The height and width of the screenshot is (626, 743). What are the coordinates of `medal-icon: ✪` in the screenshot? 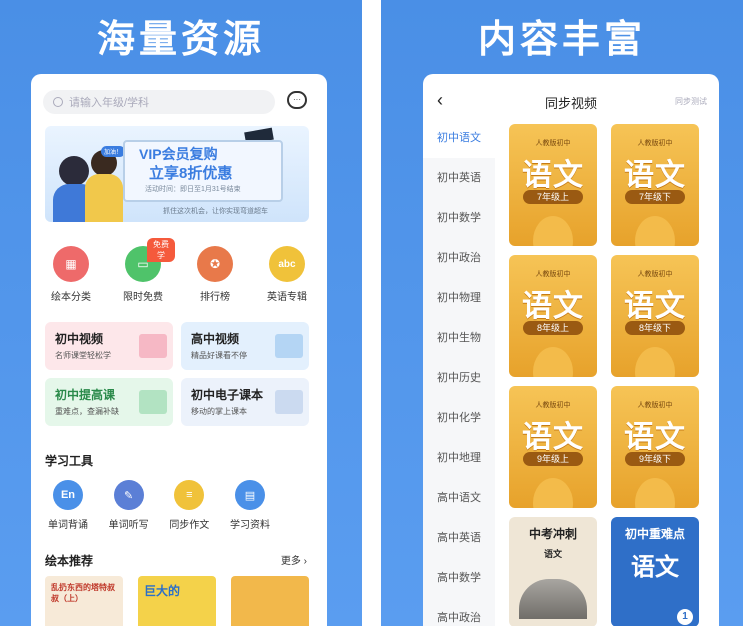 It's located at (215, 264).